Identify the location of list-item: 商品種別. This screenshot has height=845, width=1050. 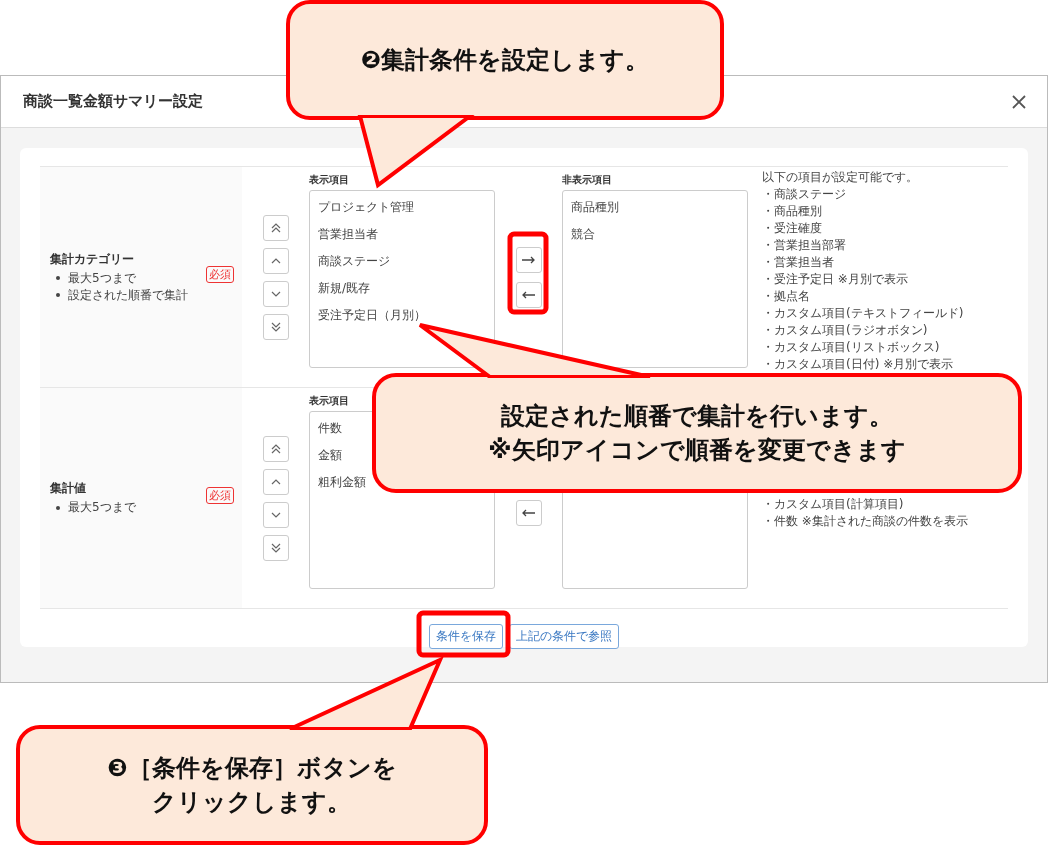
(595, 207).